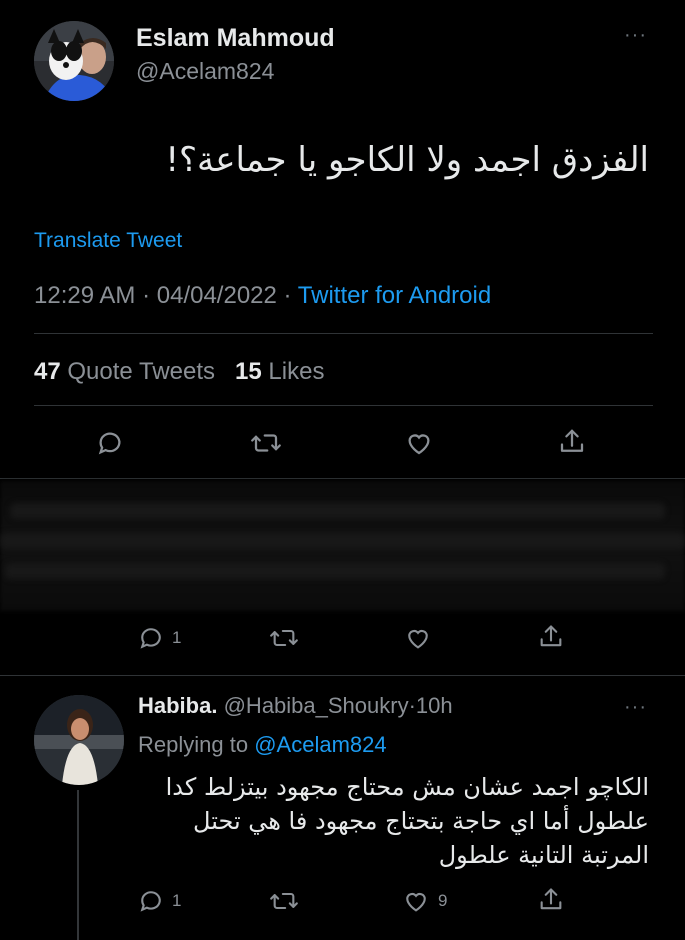 The width and height of the screenshot is (685, 940). What do you see at coordinates (193, 744) in the screenshot?
I see `replying-prefix: Replying to` at bounding box center [193, 744].